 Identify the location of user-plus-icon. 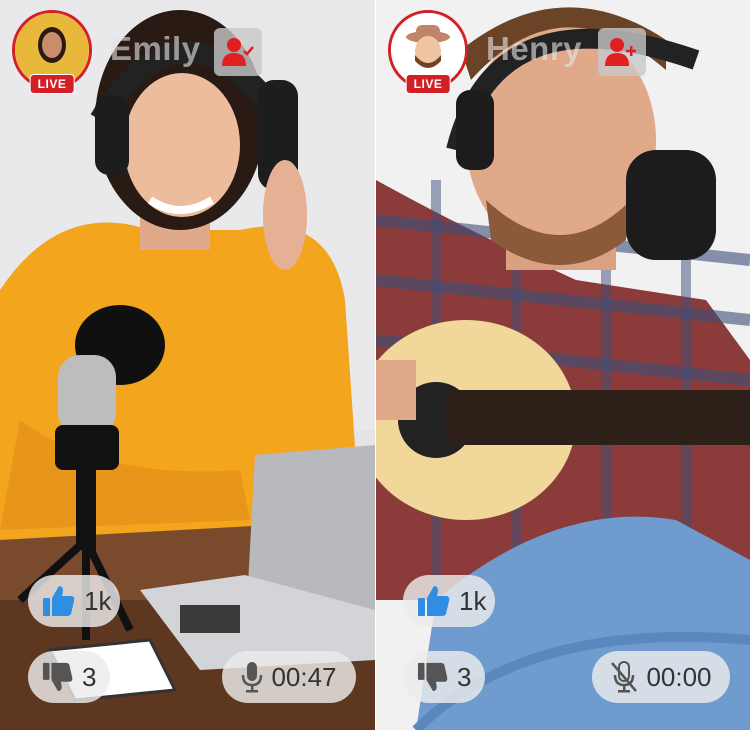
(622, 52).